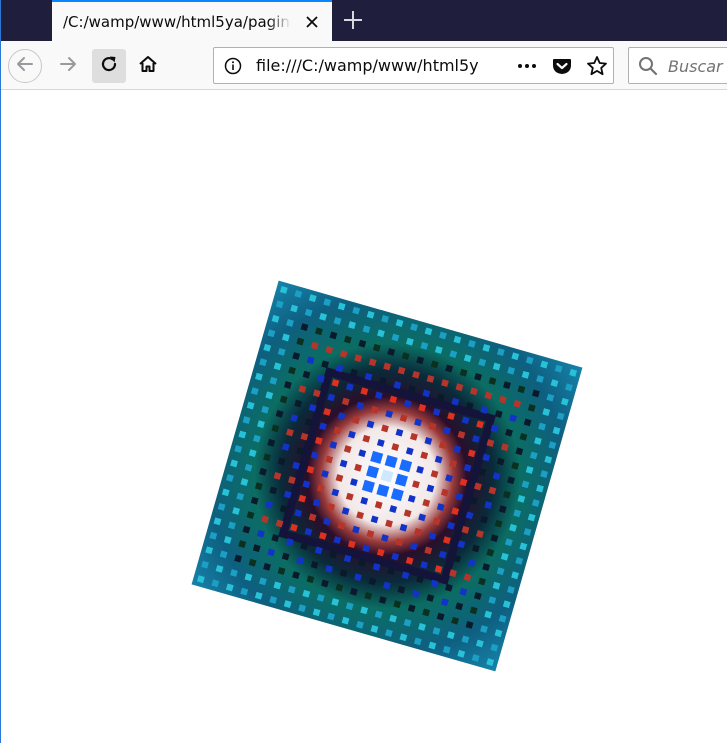  What do you see at coordinates (381, 65) in the screenshot?
I see `url-text: file:///C:/wamp/www/html5y` at bounding box center [381, 65].